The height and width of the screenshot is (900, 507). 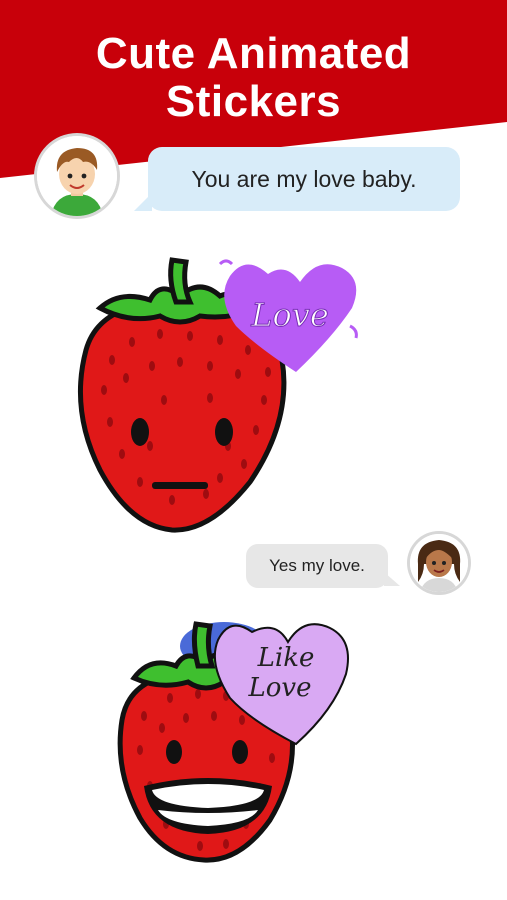 I want to click on page-title-line2: Stickers, so click(x=253, y=101).